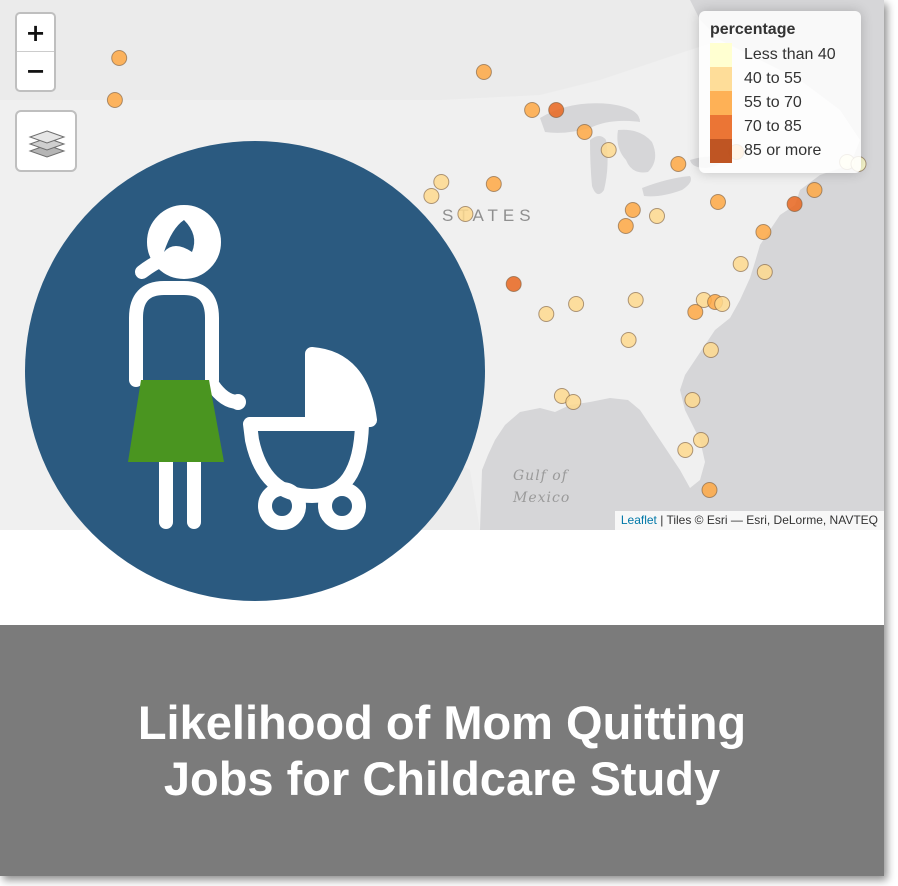  Describe the element at coordinates (790, 54) in the screenshot. I see `legend-label: Less than 40` at that location.